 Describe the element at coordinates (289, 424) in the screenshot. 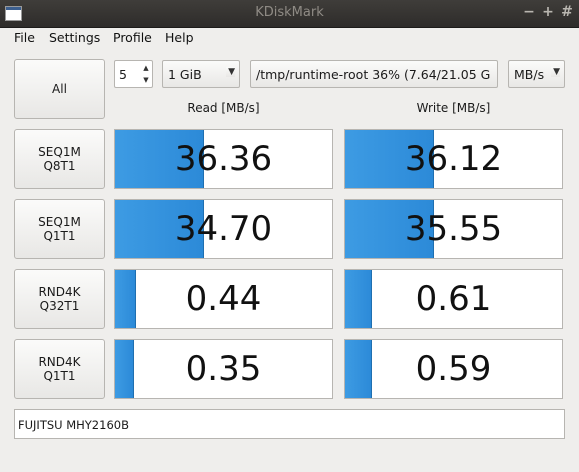

I see `device-field: FUJITSU MHY2160B` at that location.